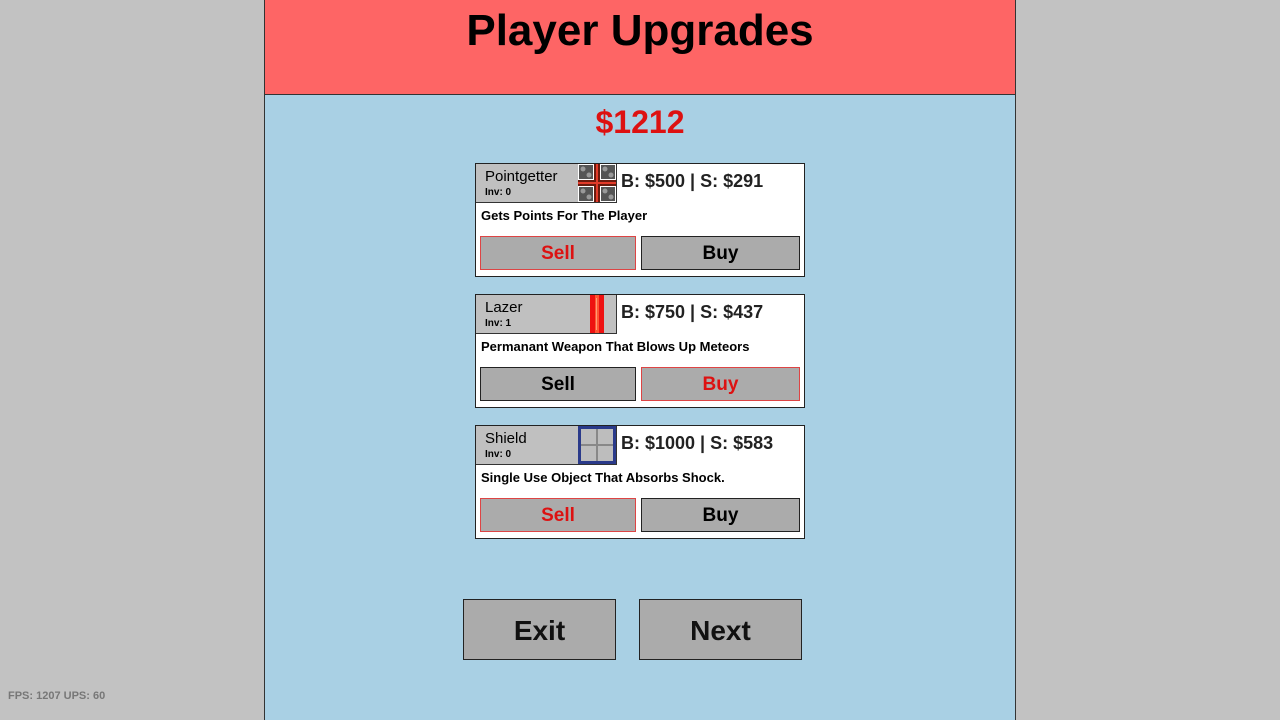 The height and width of the screenshot is (720, 1280). I want to click on next-button: Next, so click(720, 629).